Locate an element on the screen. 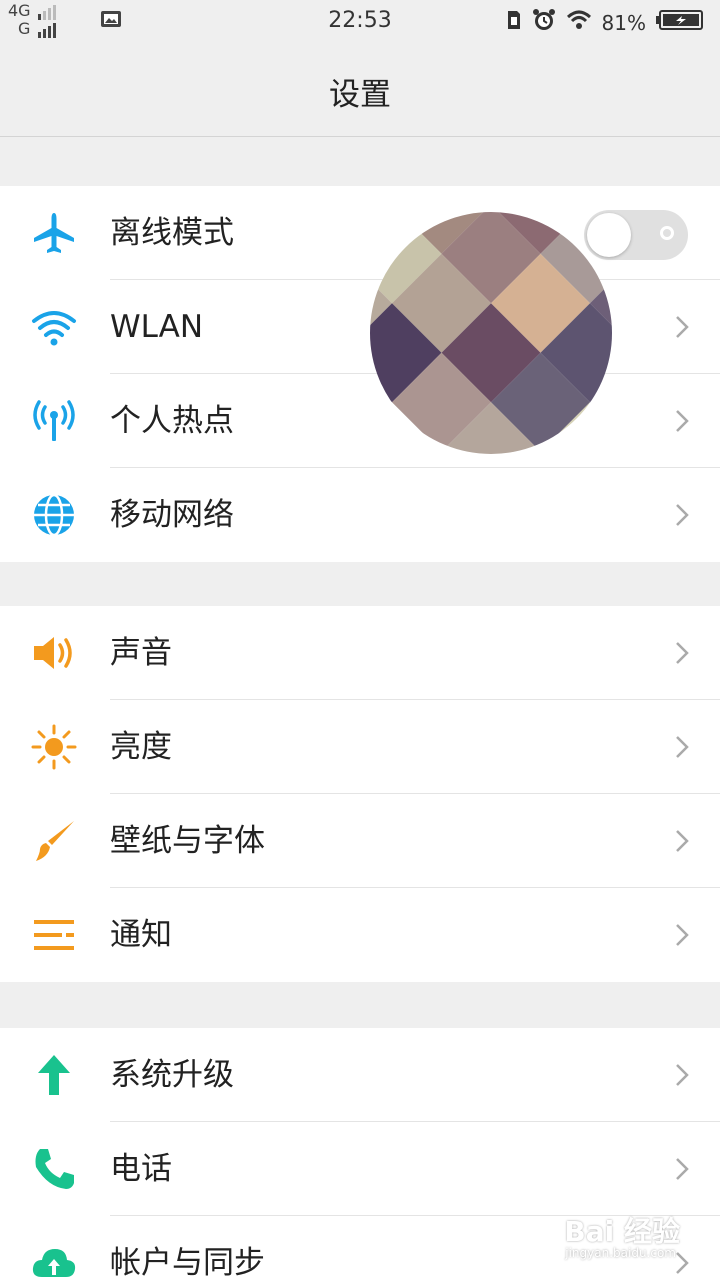 Image resolution: width=720 pixels, height=1280 pixels. settings-item-label: 电话 is located at coordinates (141, 1169).